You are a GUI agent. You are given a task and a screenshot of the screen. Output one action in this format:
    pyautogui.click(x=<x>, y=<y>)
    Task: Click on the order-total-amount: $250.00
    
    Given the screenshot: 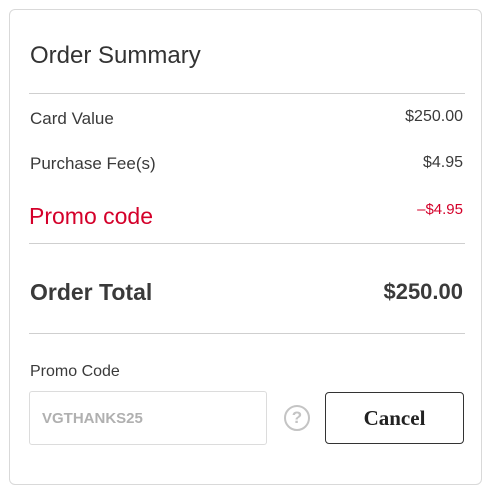 What is the action you would take?
    pyautogui.click(x=423, y=291)
    